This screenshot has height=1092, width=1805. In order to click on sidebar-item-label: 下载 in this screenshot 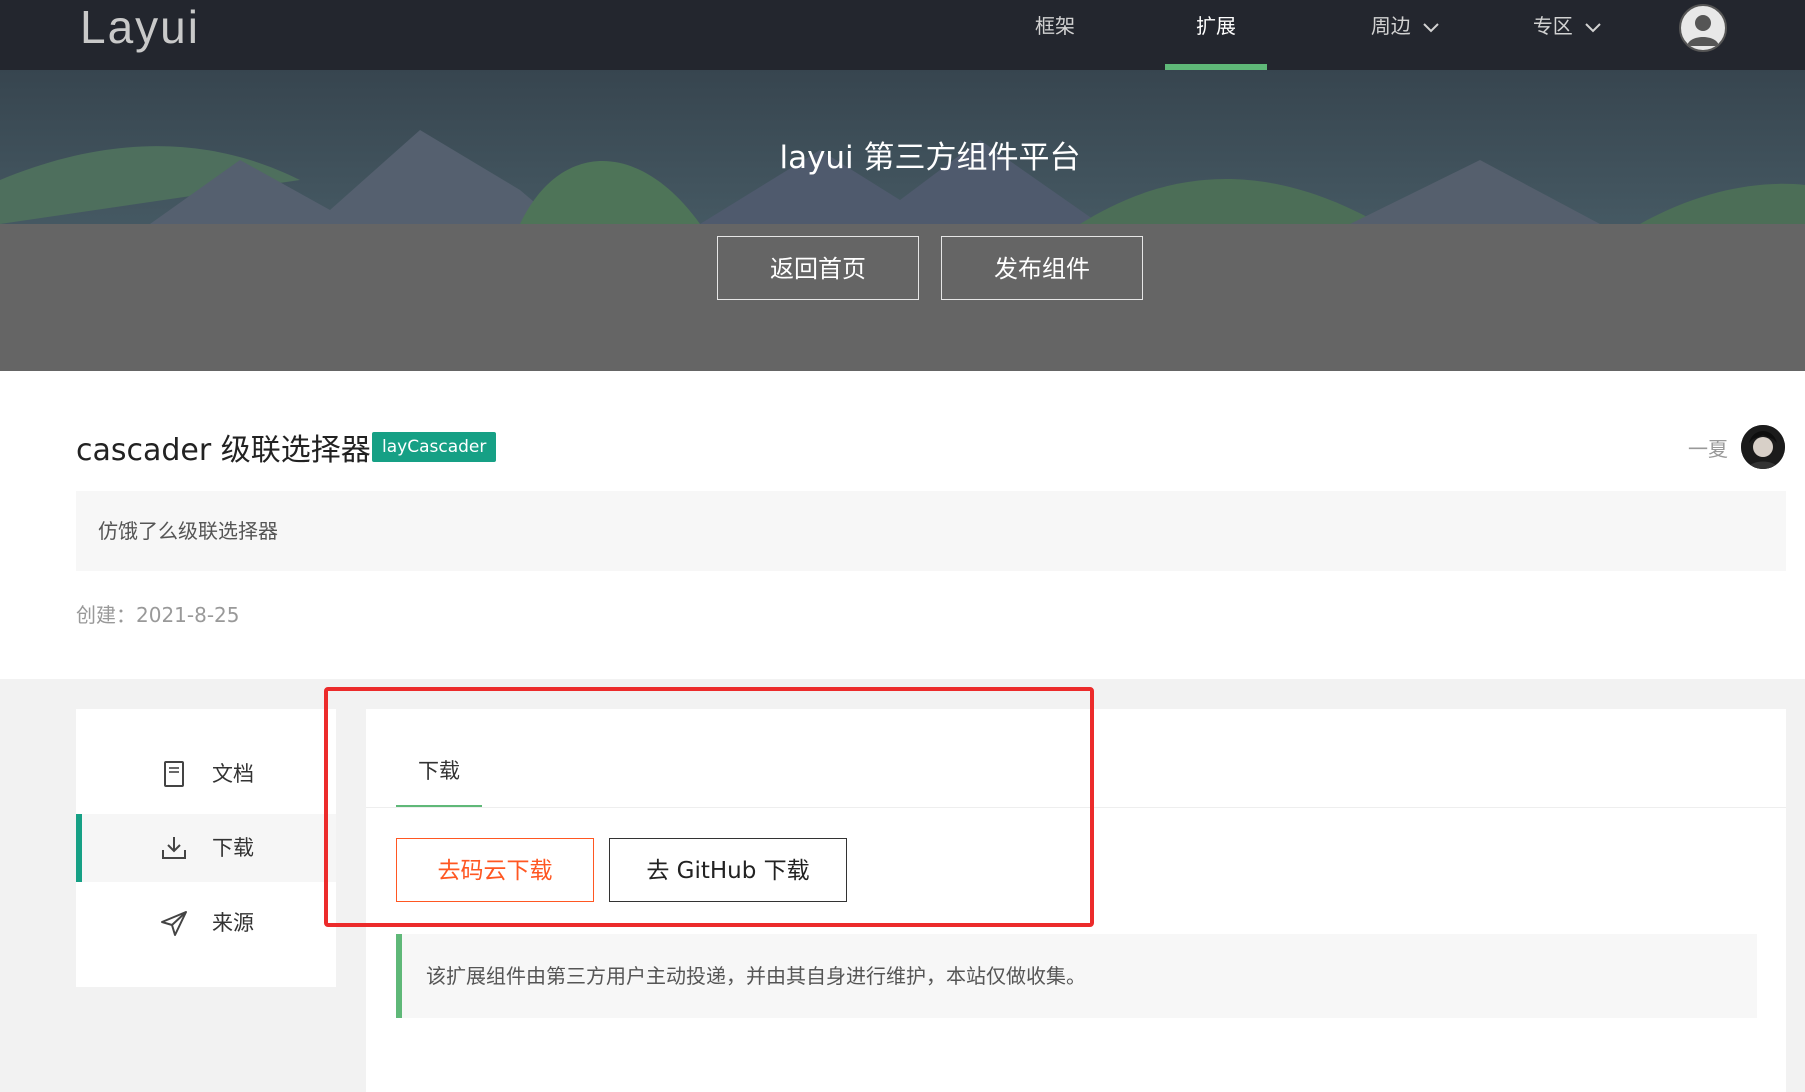, I will do `click(233, 848)`.